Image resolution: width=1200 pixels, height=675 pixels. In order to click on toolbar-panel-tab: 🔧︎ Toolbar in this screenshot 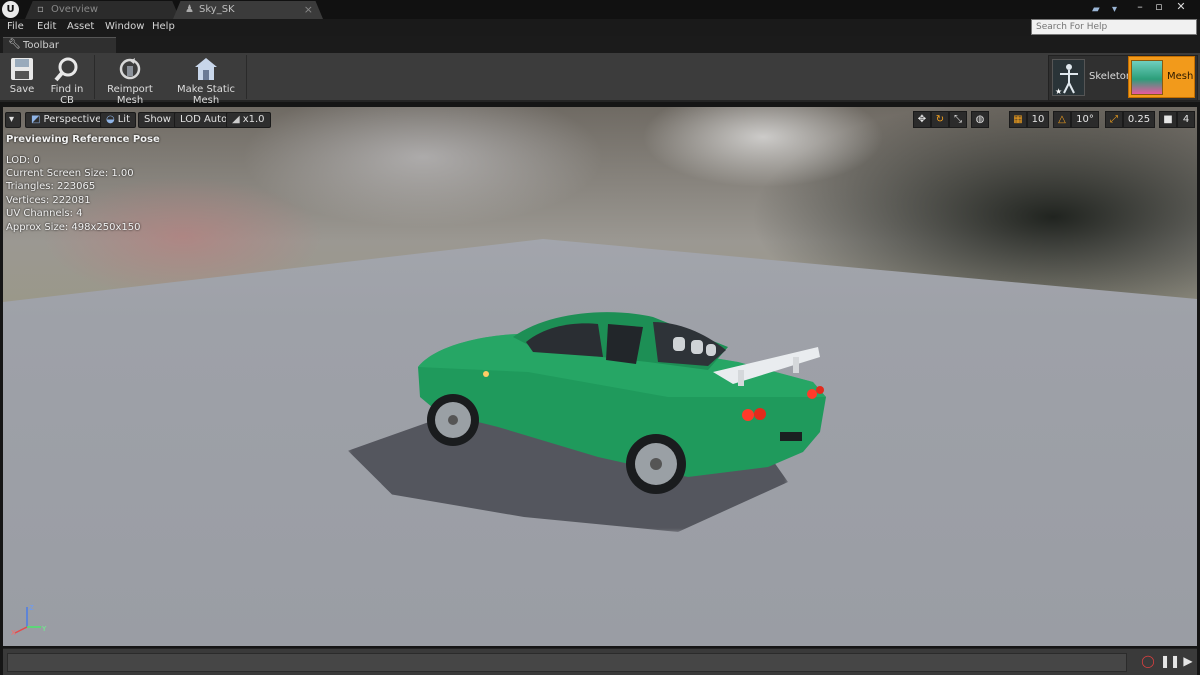, I will do `click(59, 45)`.